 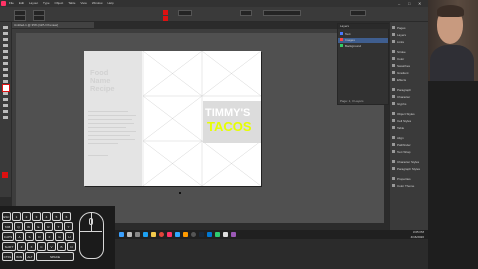 I want to click on layer-color-icon, so click(x=341, y=39).